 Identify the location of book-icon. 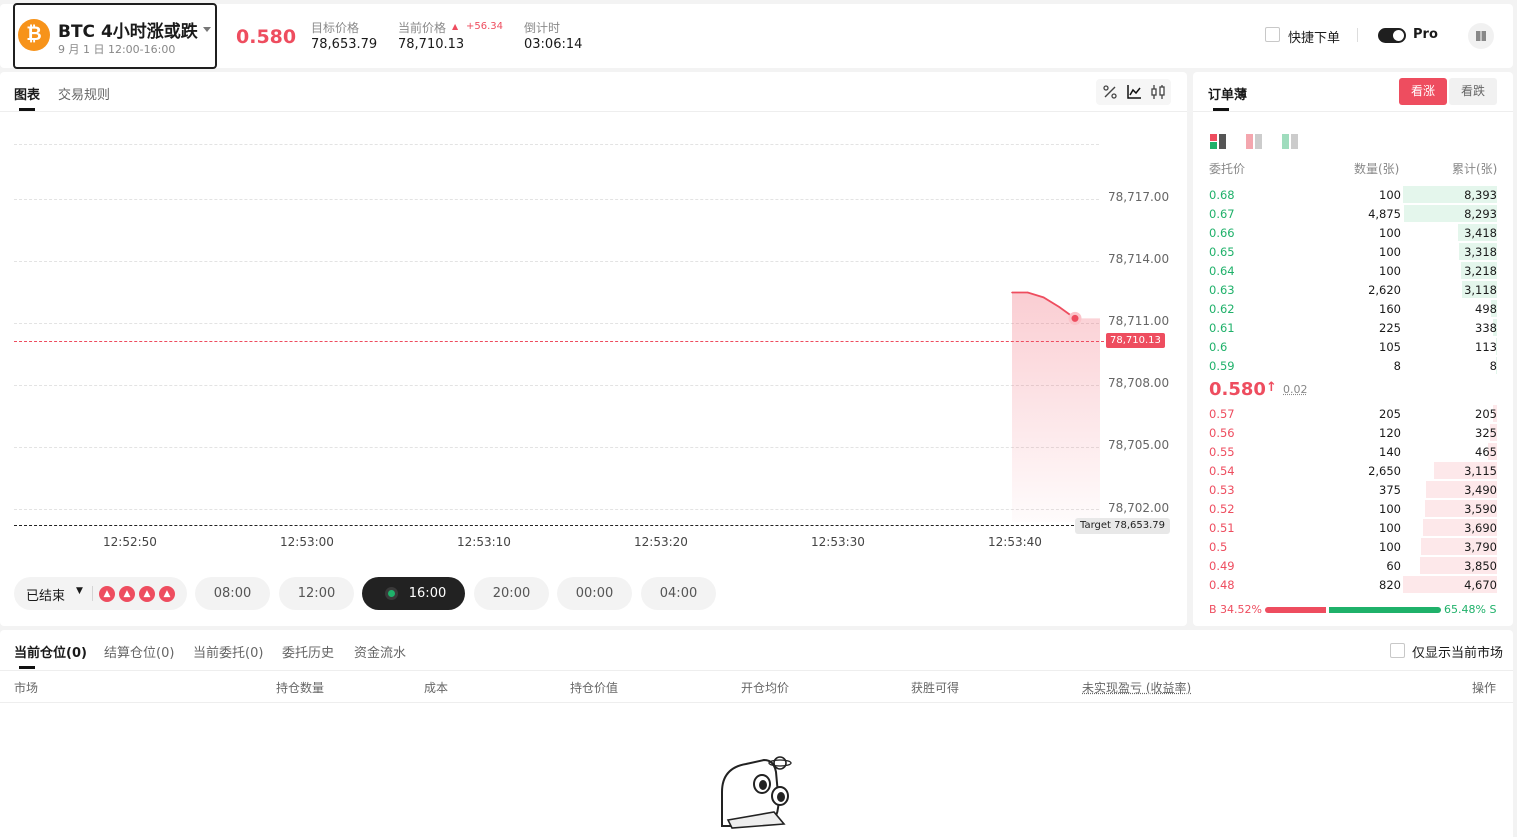
(1481, 36).